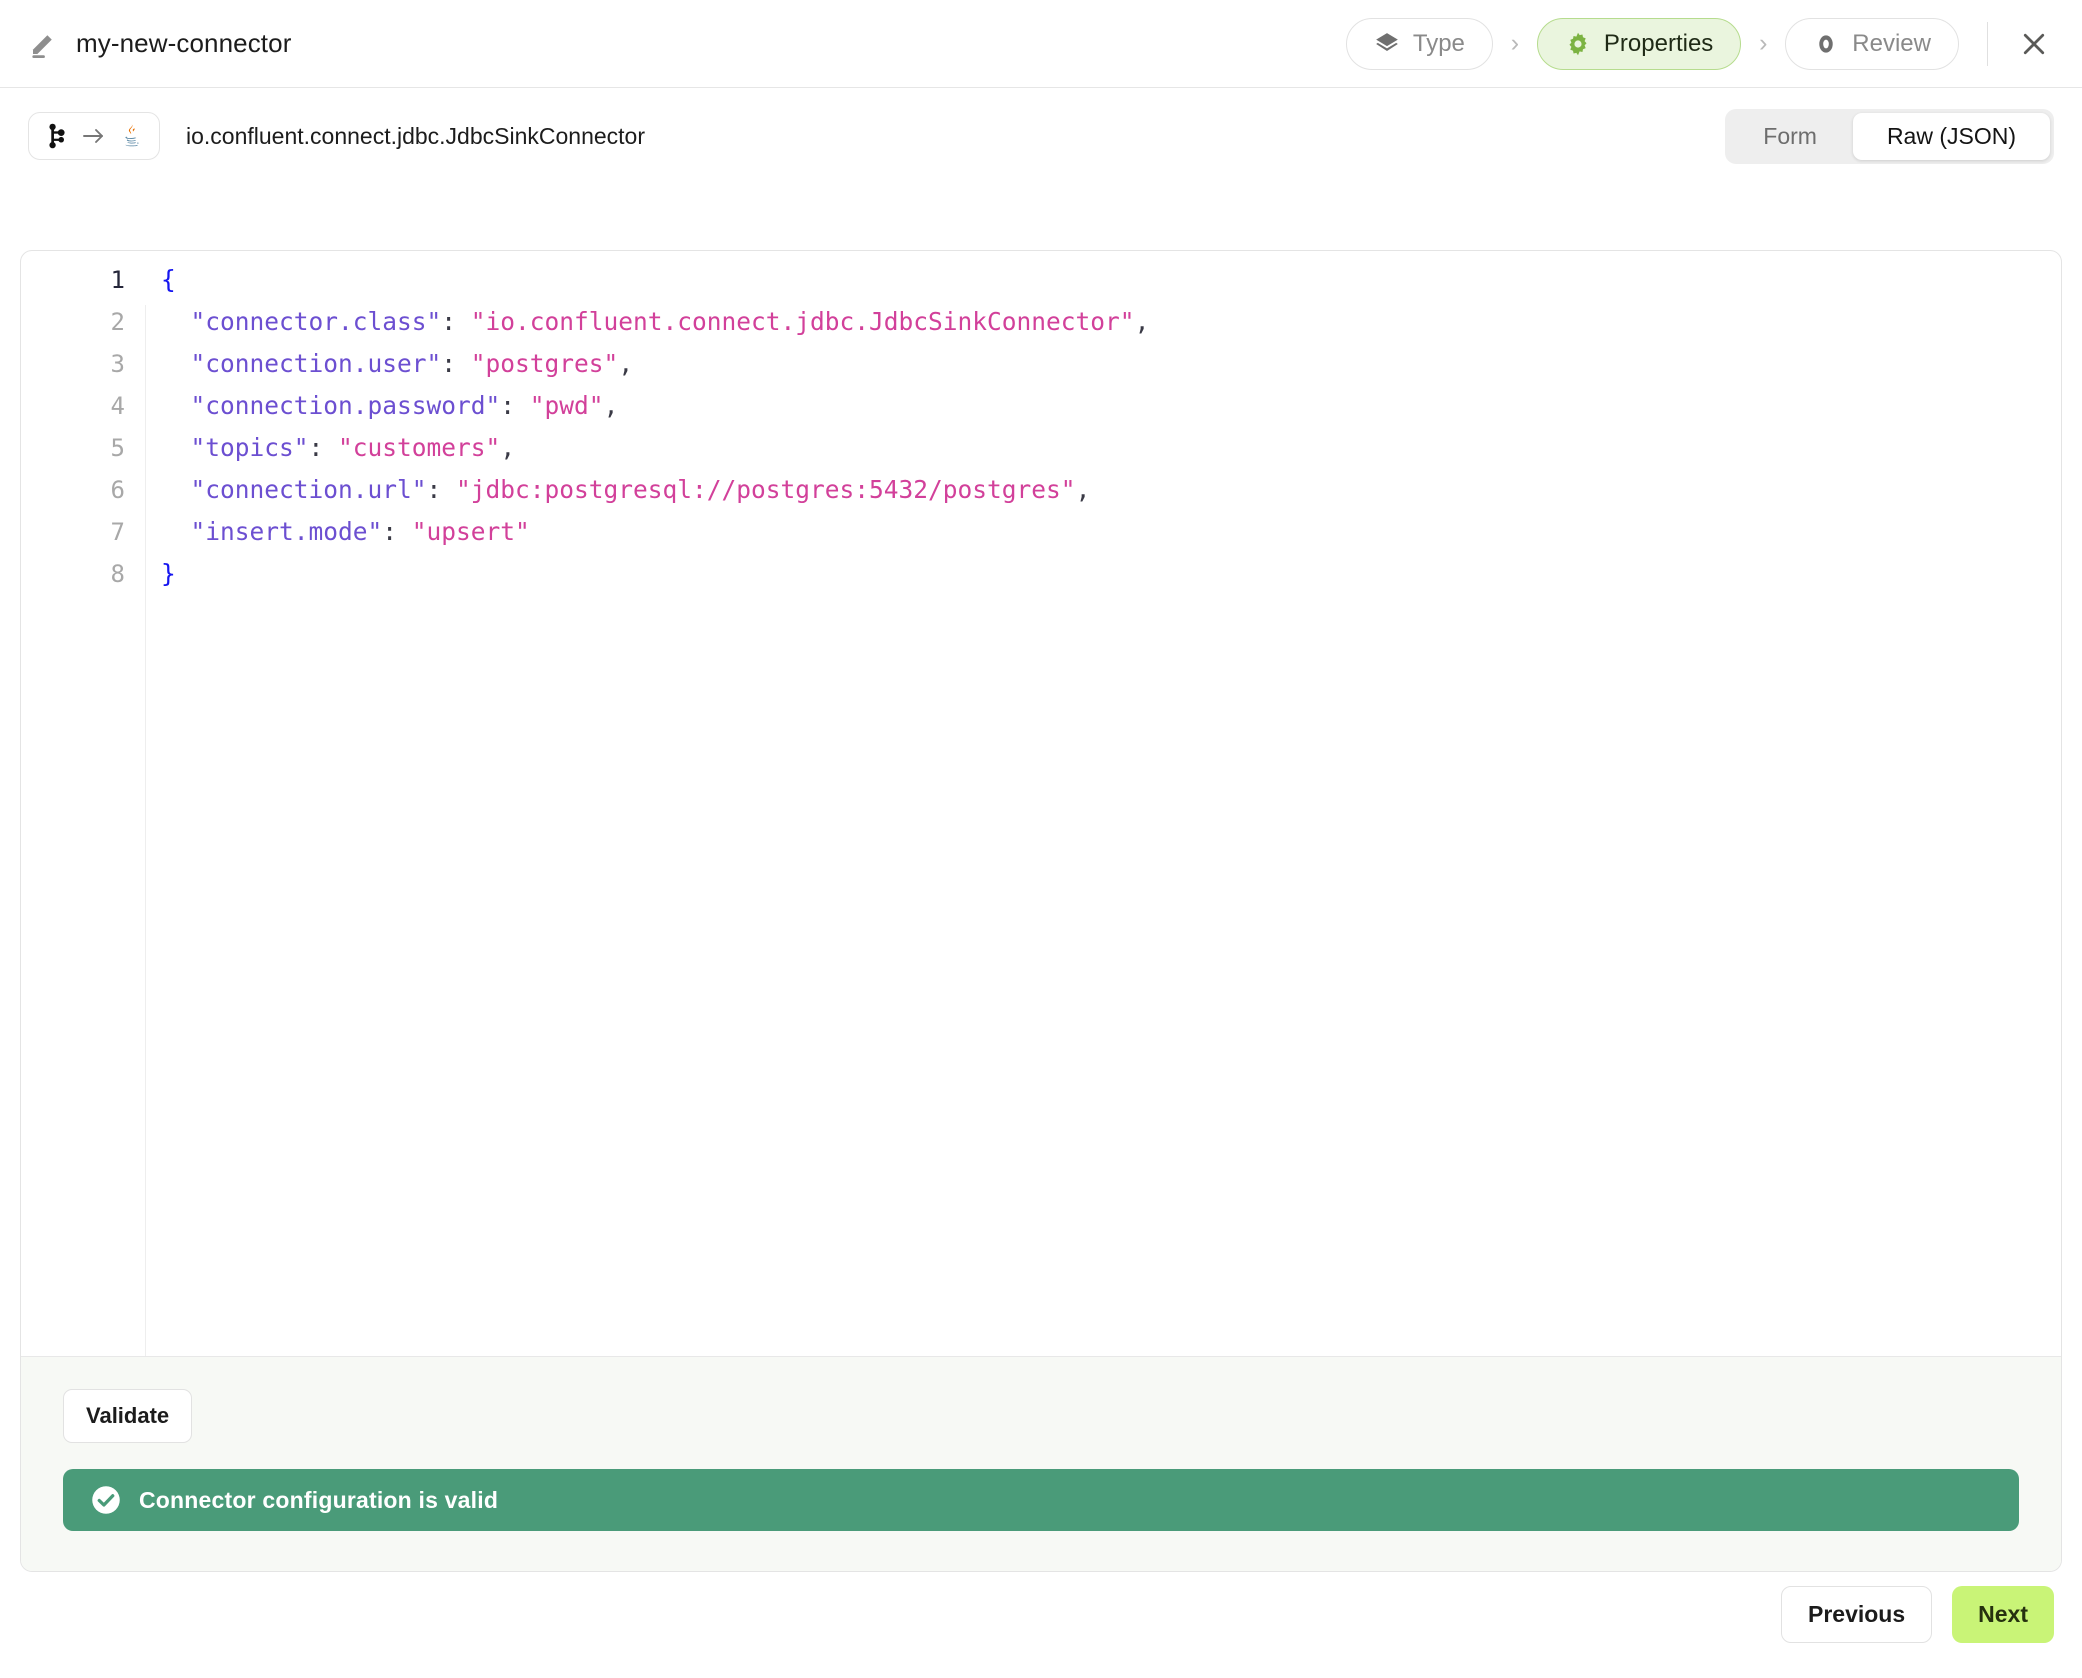 This screenshot has width=2082, height=1678. Describe the element at coordinates (117, 364) in the screenshot. I see `line-number: 3` at that location.